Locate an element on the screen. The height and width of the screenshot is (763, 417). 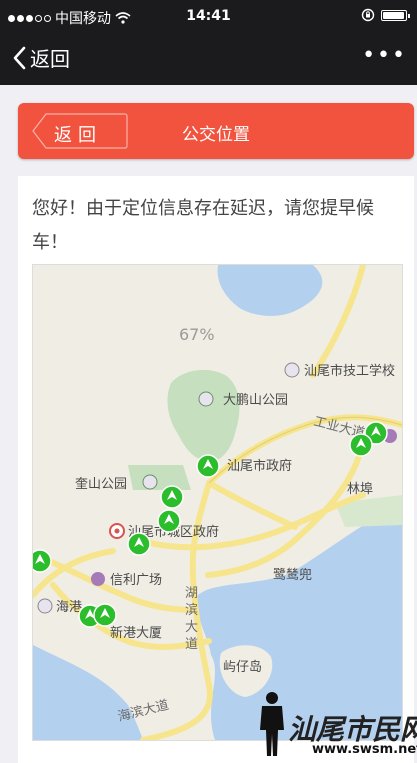
status-right is located at coordinates (385, 15).